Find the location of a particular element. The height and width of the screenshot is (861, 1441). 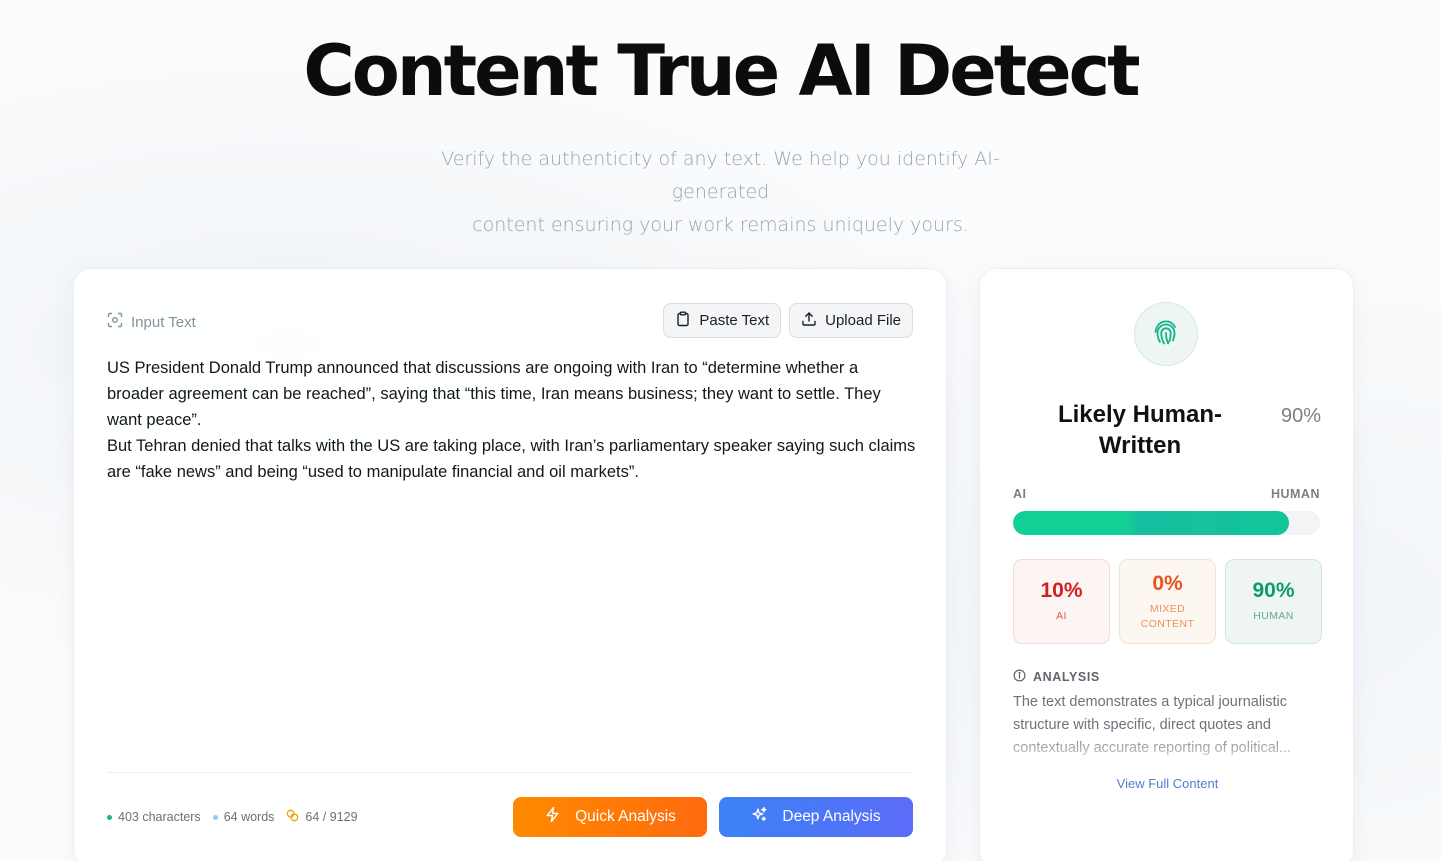

clipboard-icon is located at coordinates (683, 321).